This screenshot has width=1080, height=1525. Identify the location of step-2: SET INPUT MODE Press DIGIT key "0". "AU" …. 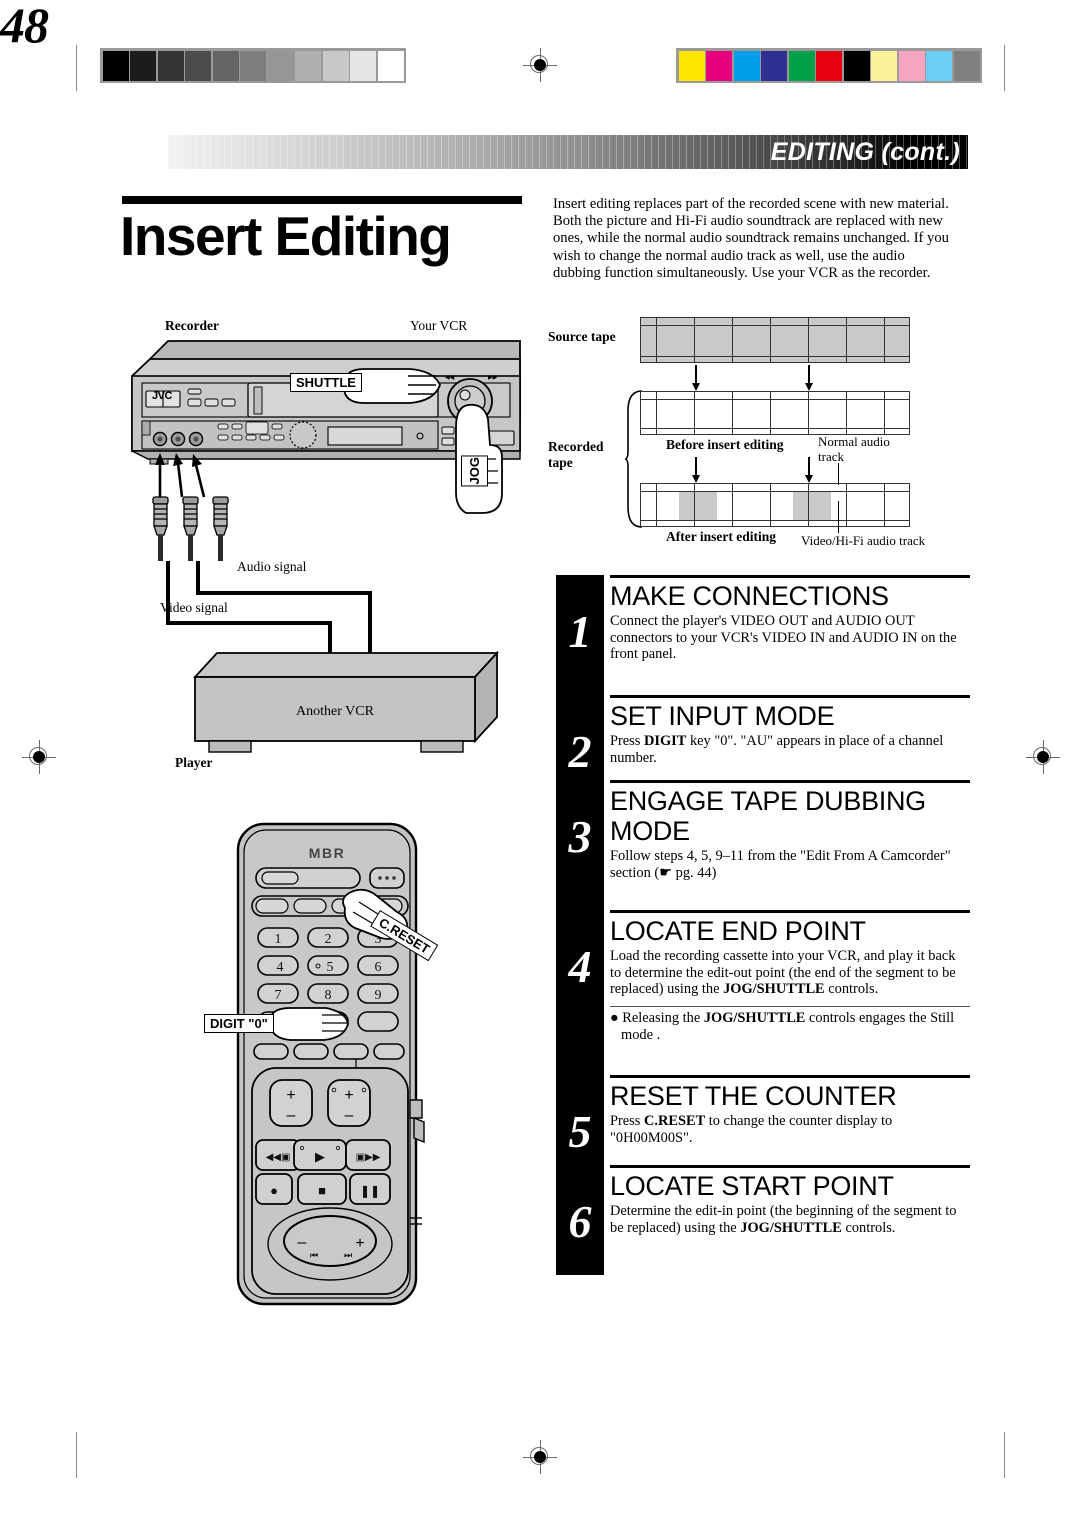
(790, 730).